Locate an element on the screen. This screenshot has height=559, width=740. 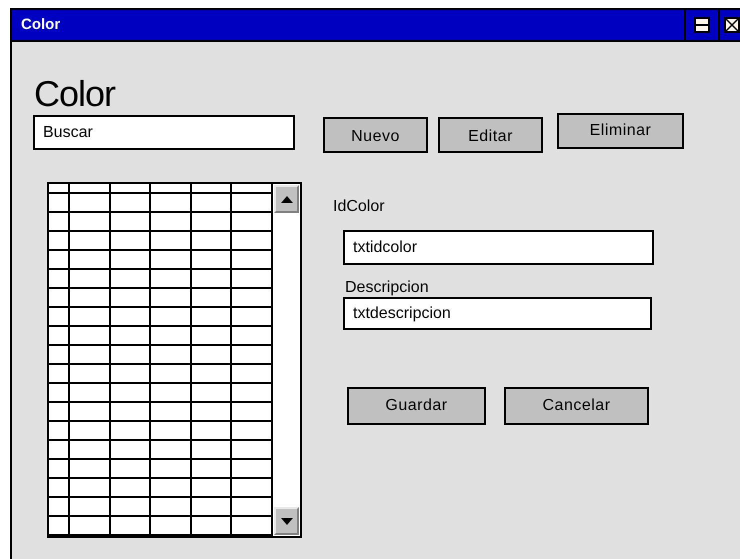
field-label: IdColor is located at coordinates (359, 207).